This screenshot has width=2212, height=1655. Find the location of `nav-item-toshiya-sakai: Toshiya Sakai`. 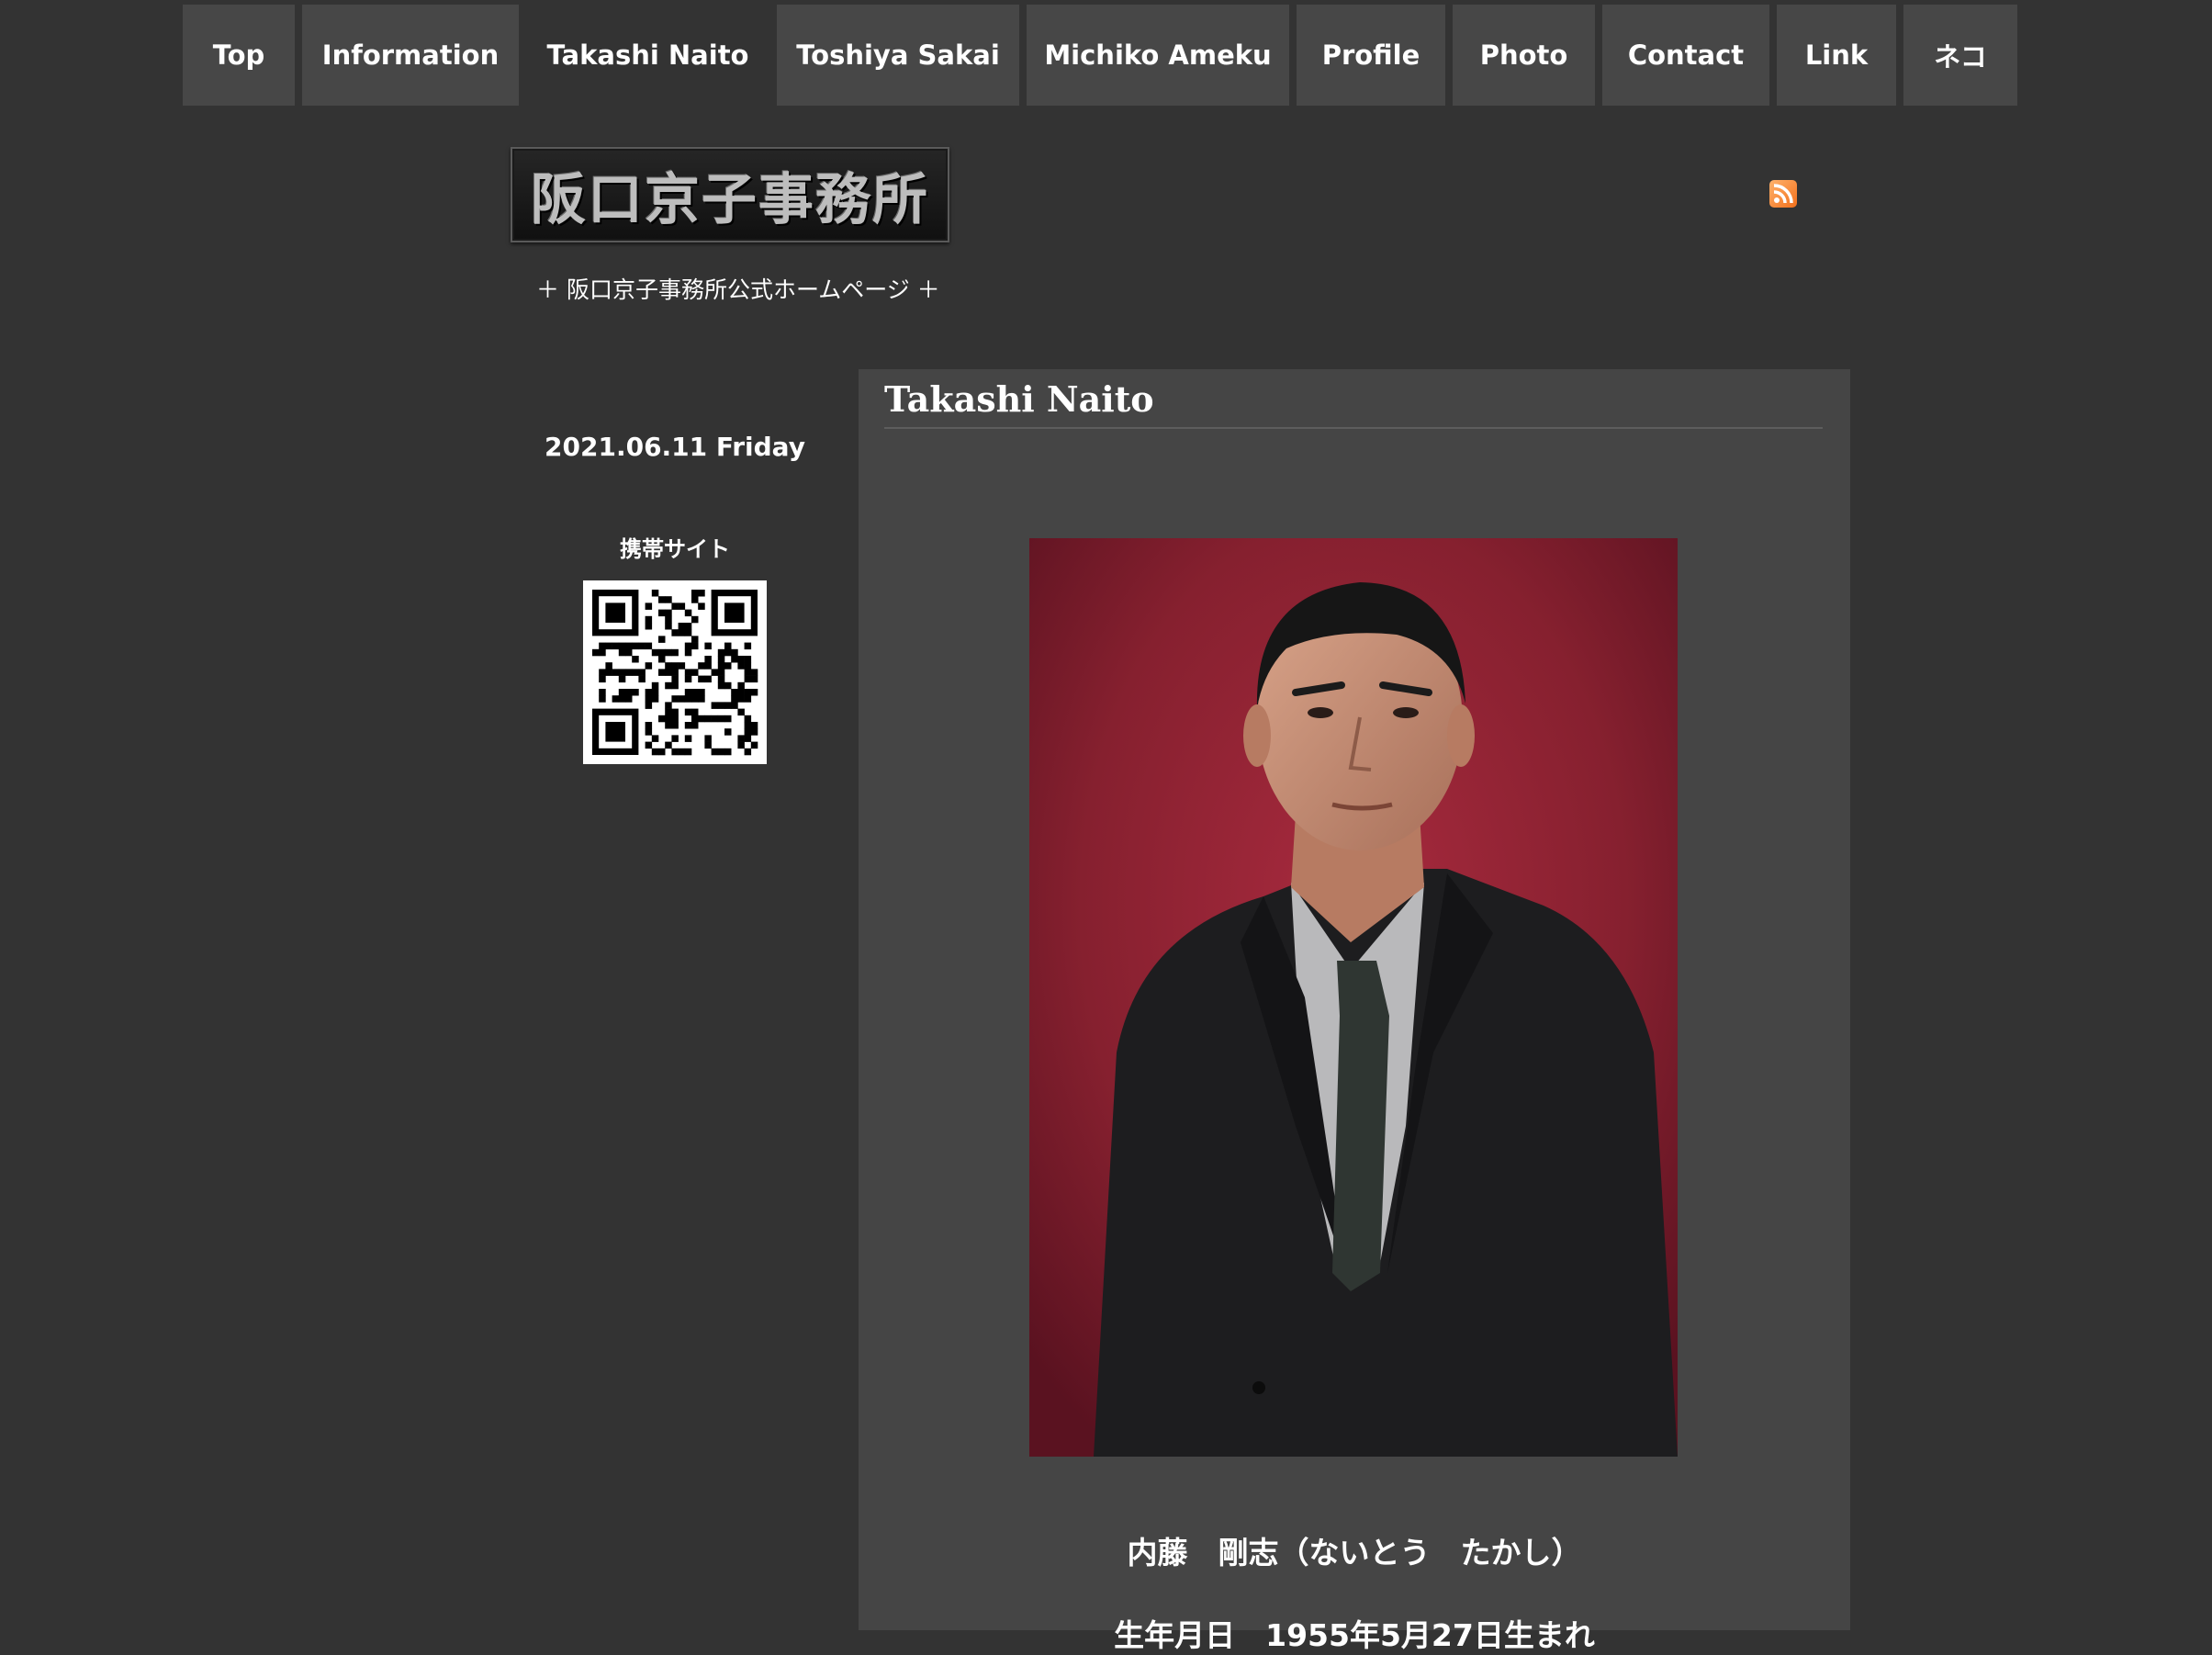

nav-item-toshiya-sakai: Toshiya Sakai is located at coordinates (898, 55).